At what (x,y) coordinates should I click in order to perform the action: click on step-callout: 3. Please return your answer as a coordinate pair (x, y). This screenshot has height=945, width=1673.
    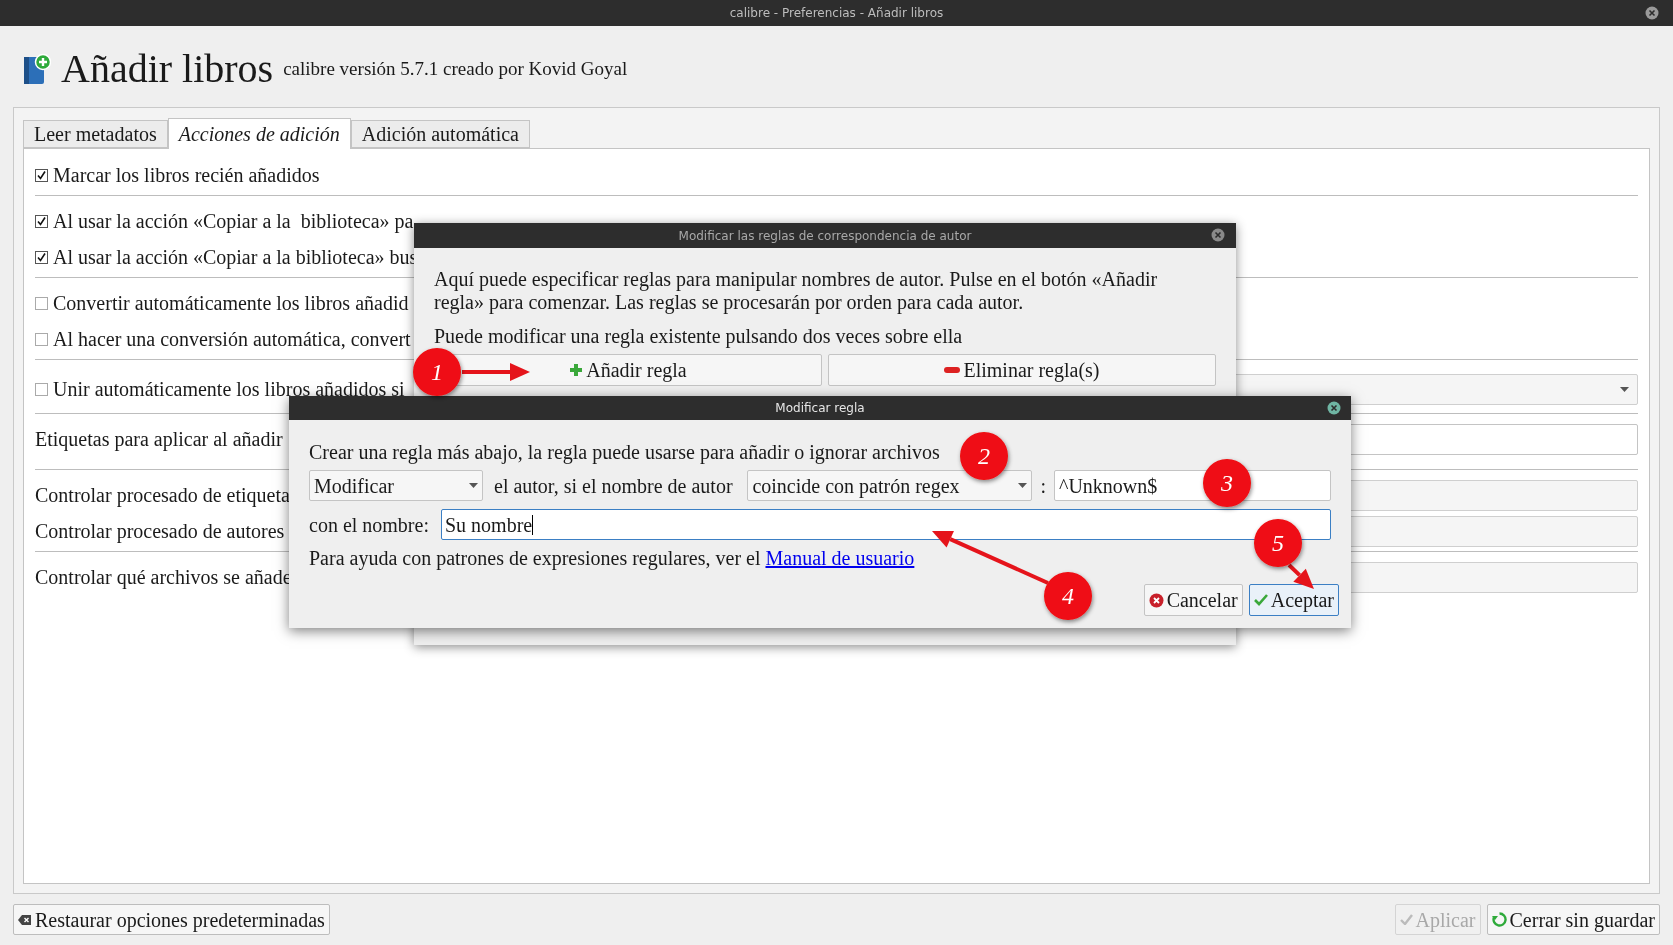
    Looking at the image, I should click on (1227, 483).